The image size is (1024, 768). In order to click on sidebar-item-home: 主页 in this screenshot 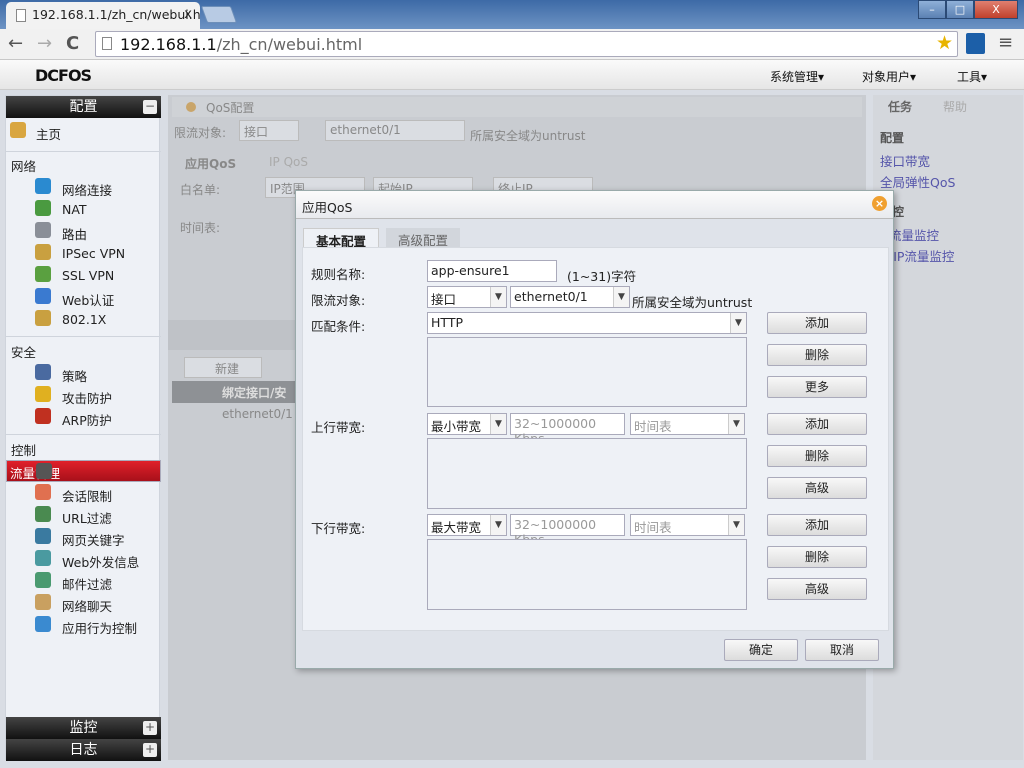, I will do `click(83, 131)`.